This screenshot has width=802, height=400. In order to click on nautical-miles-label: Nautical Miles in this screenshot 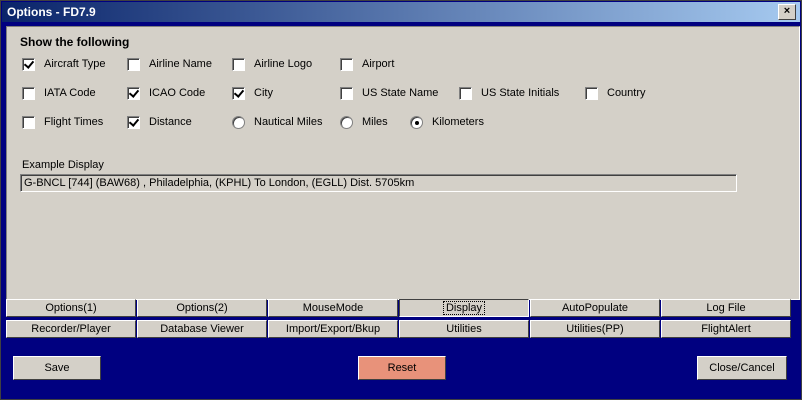, I will do `click(288, 122)`.